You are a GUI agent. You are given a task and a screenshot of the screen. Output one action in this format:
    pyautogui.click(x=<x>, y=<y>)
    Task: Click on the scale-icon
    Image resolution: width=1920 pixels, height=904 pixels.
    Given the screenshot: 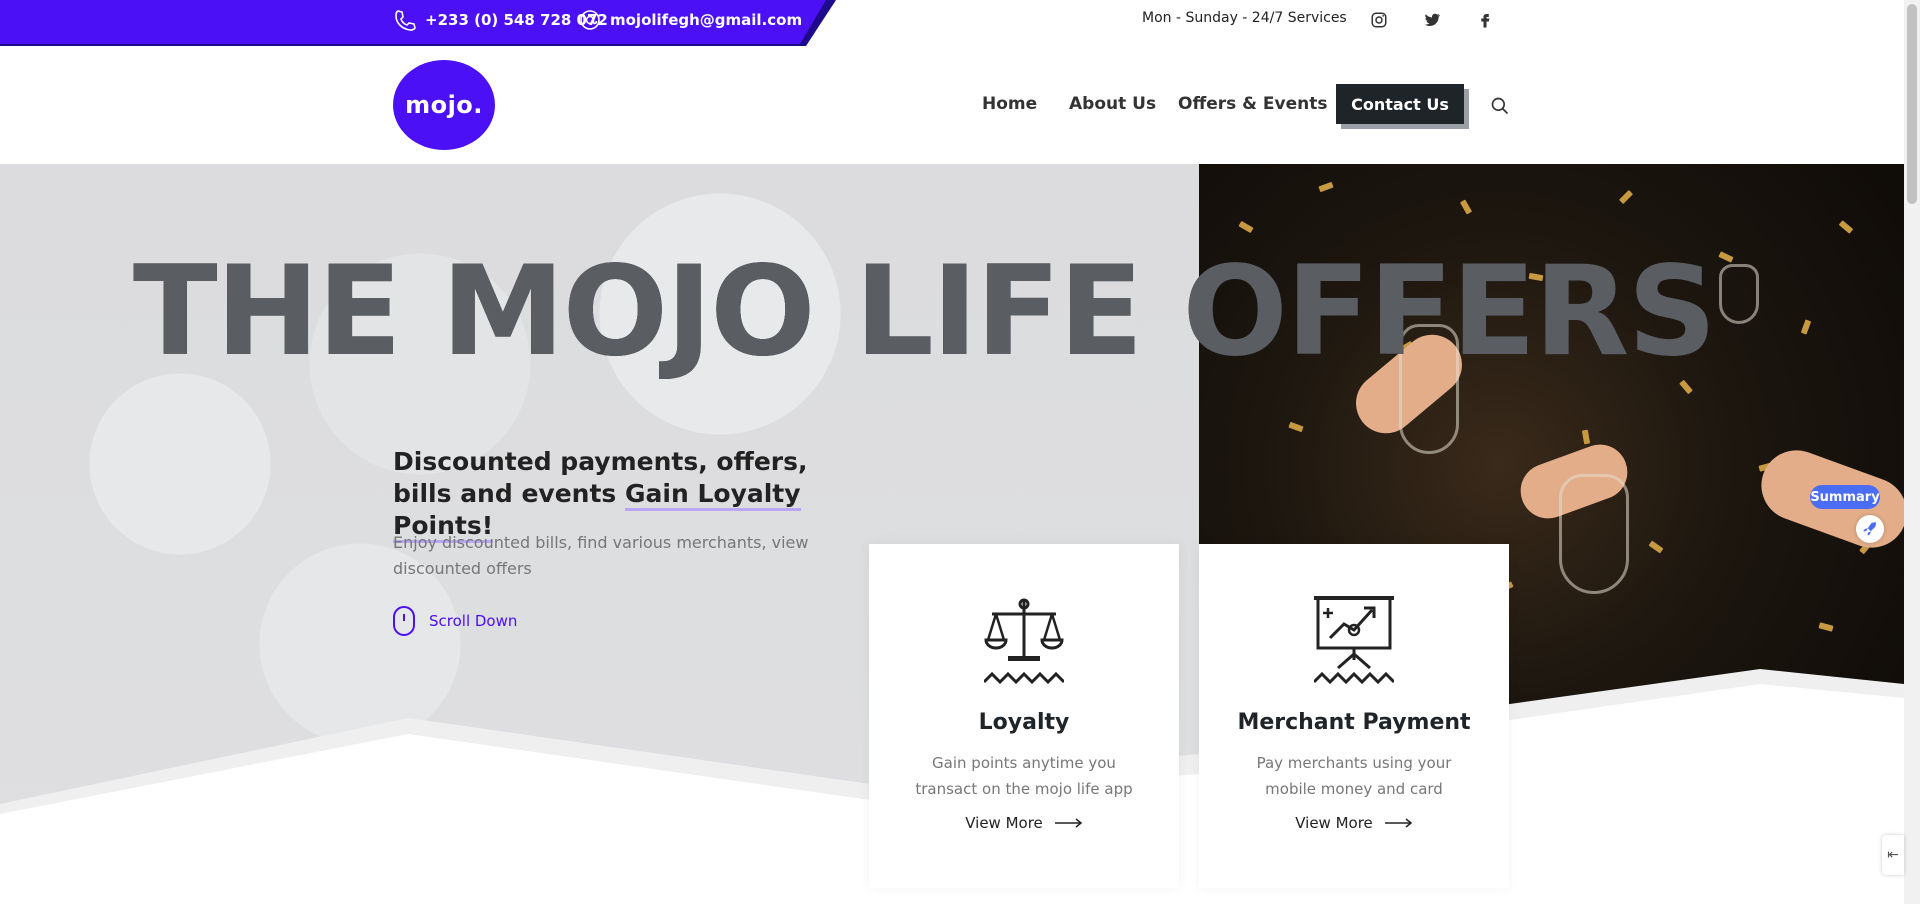 What is the action you would take?
    pyautogui.click(x=1024, y=641)
    